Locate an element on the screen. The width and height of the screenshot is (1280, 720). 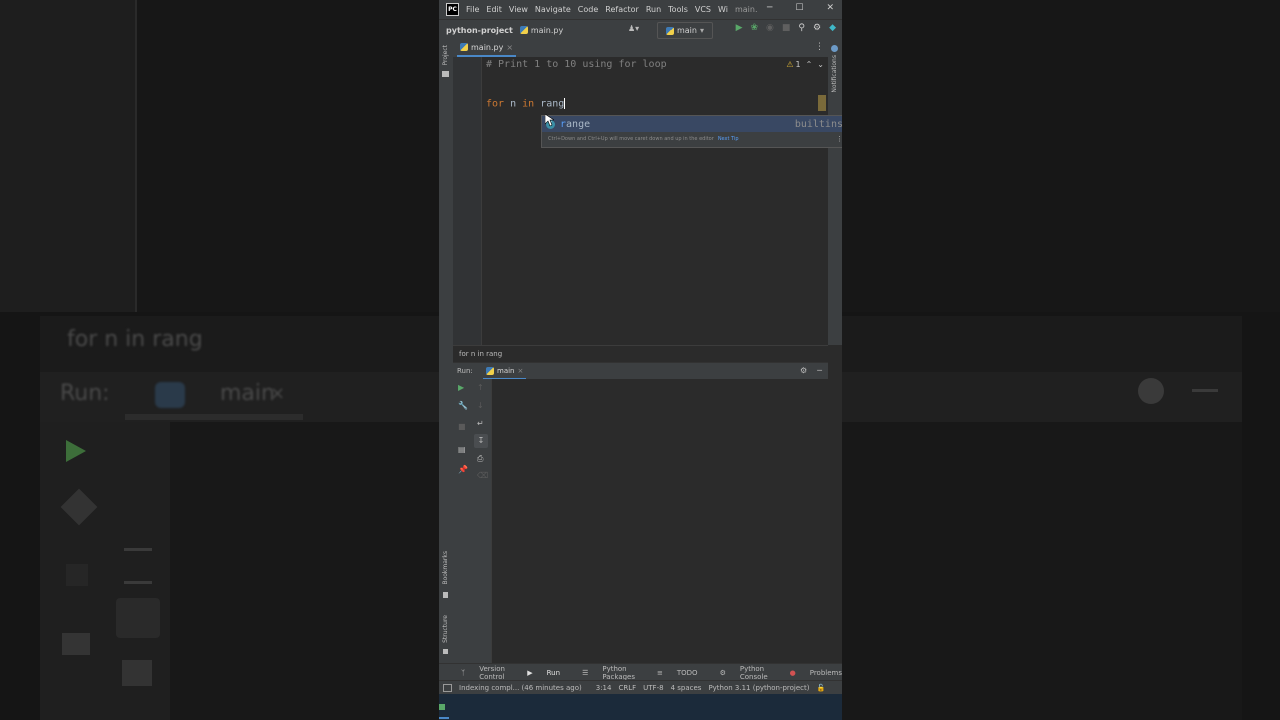
project-tool-button: Project is located at coordinates (445, 55).